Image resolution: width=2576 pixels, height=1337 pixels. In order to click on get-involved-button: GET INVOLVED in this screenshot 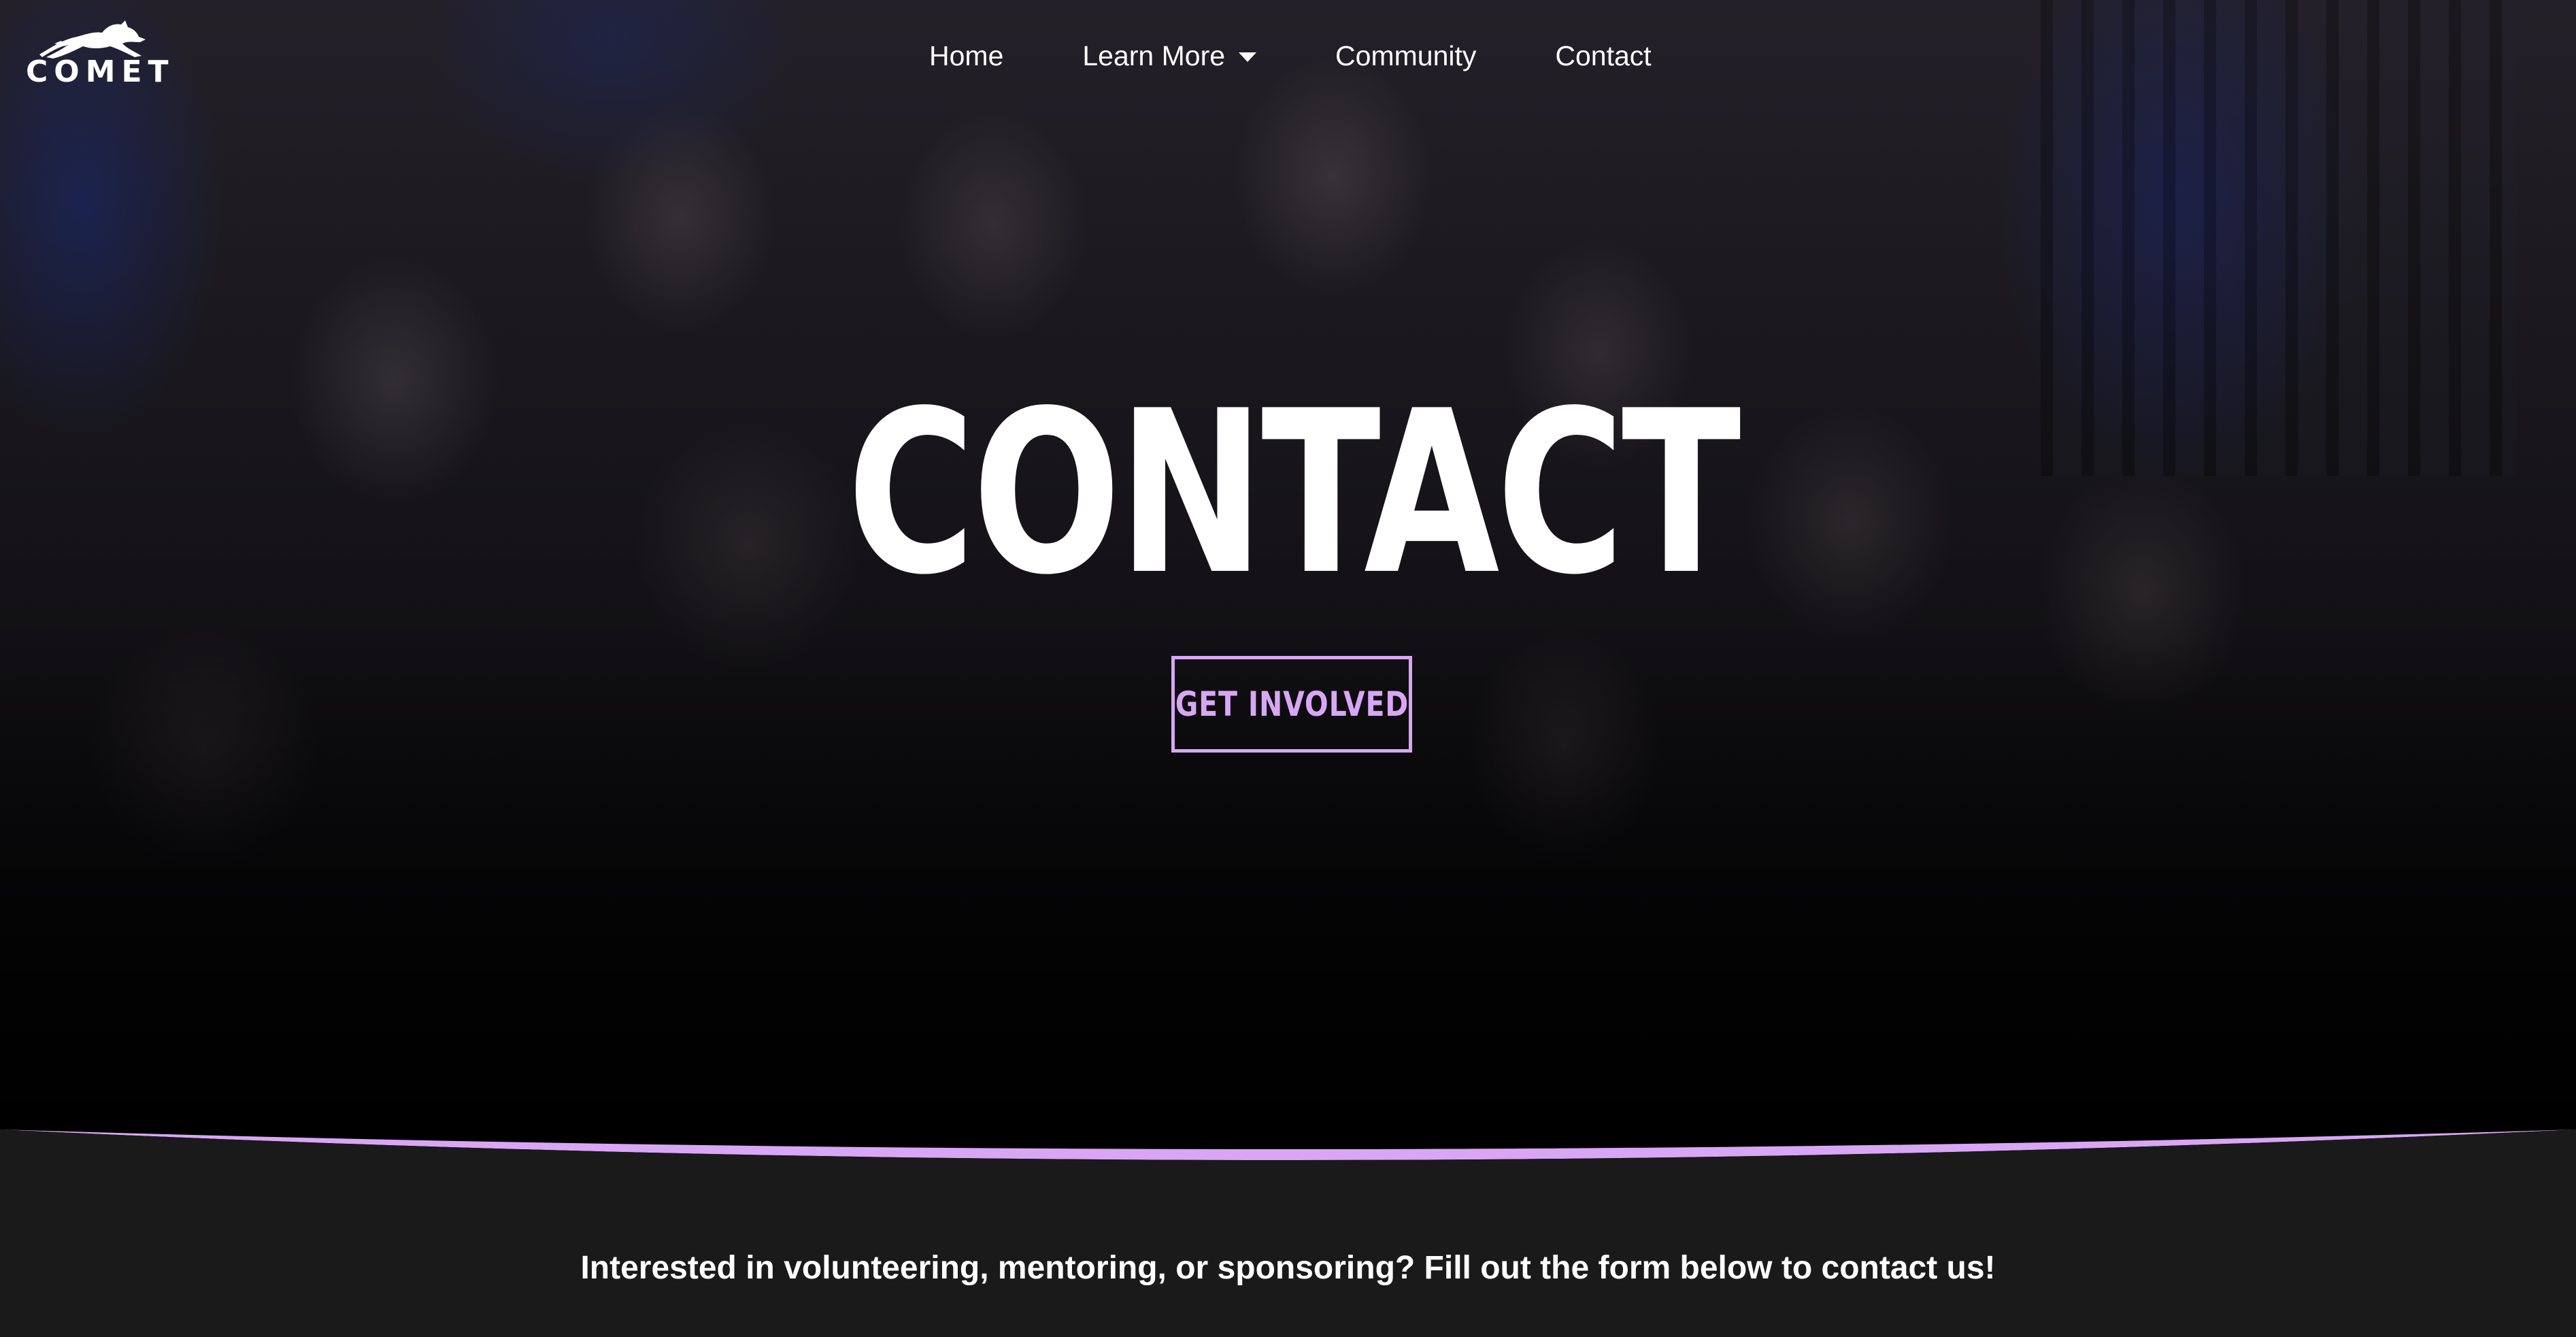, I will do `click(1291, 704)`.